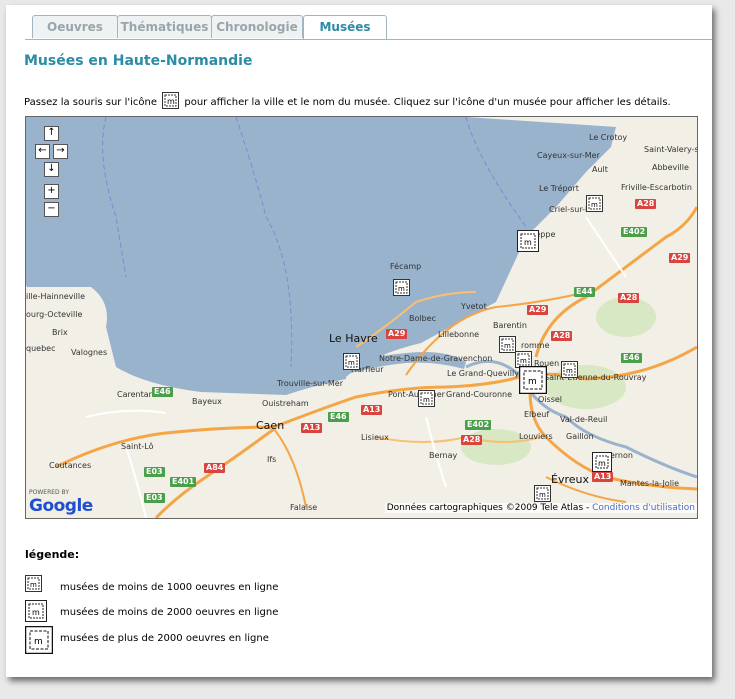 The width and height of the screenshot is (735, 699). I want to click on google-logo: POWERED BY Google, so click(61, 502).